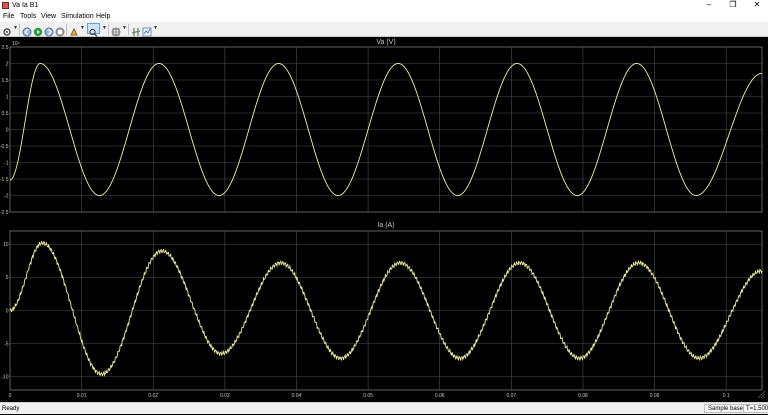  What do you see at coordinates (49, 30) in the screenshot?
I see `step-icon` at bounding box center [49, 30].